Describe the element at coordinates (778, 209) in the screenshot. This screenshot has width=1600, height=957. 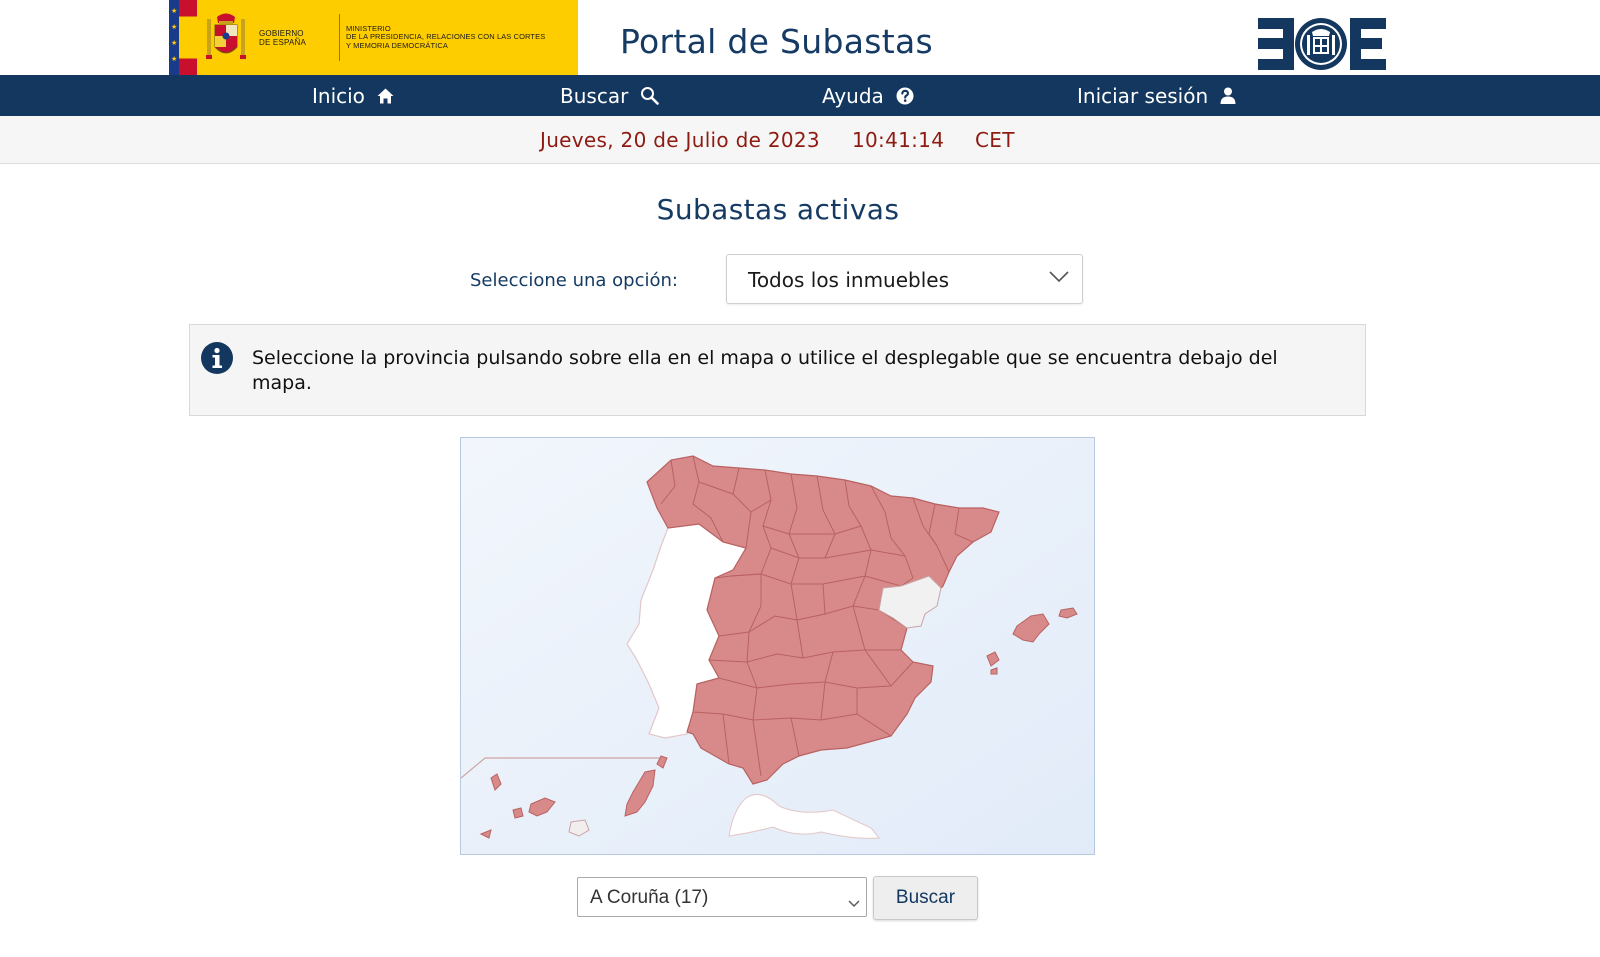
I see `page-title: Subastas activas` at that location.